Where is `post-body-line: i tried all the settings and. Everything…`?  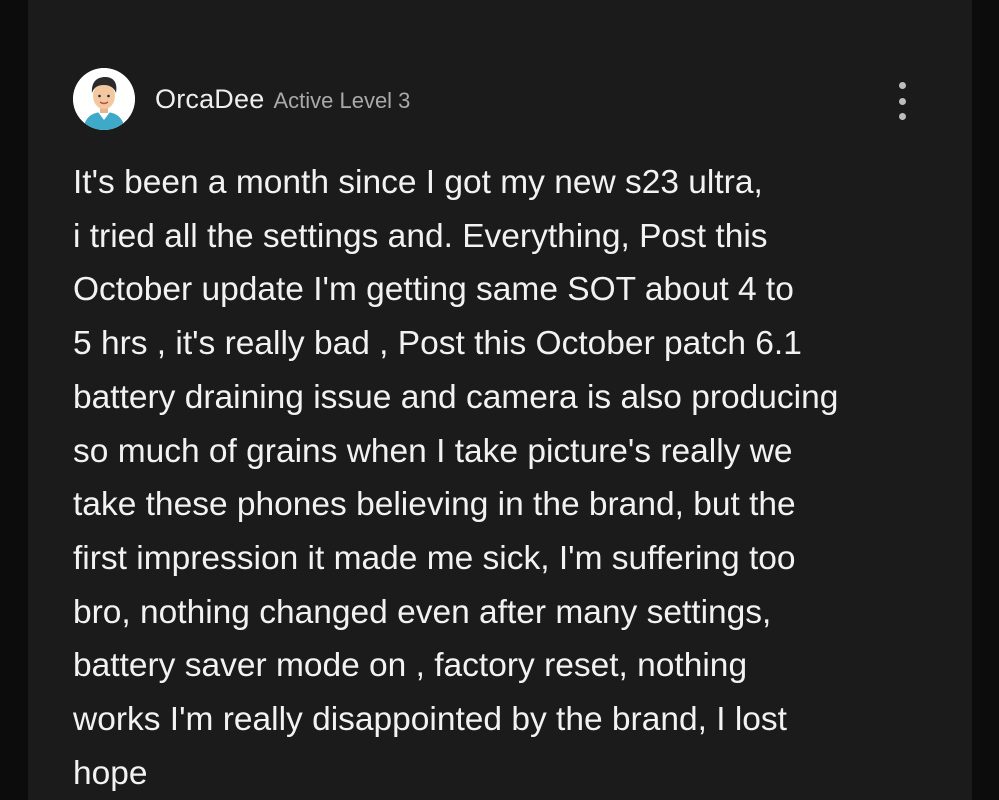
post-body-line: i tried all the settings and. Everything… is located at coordinates (420, 236).